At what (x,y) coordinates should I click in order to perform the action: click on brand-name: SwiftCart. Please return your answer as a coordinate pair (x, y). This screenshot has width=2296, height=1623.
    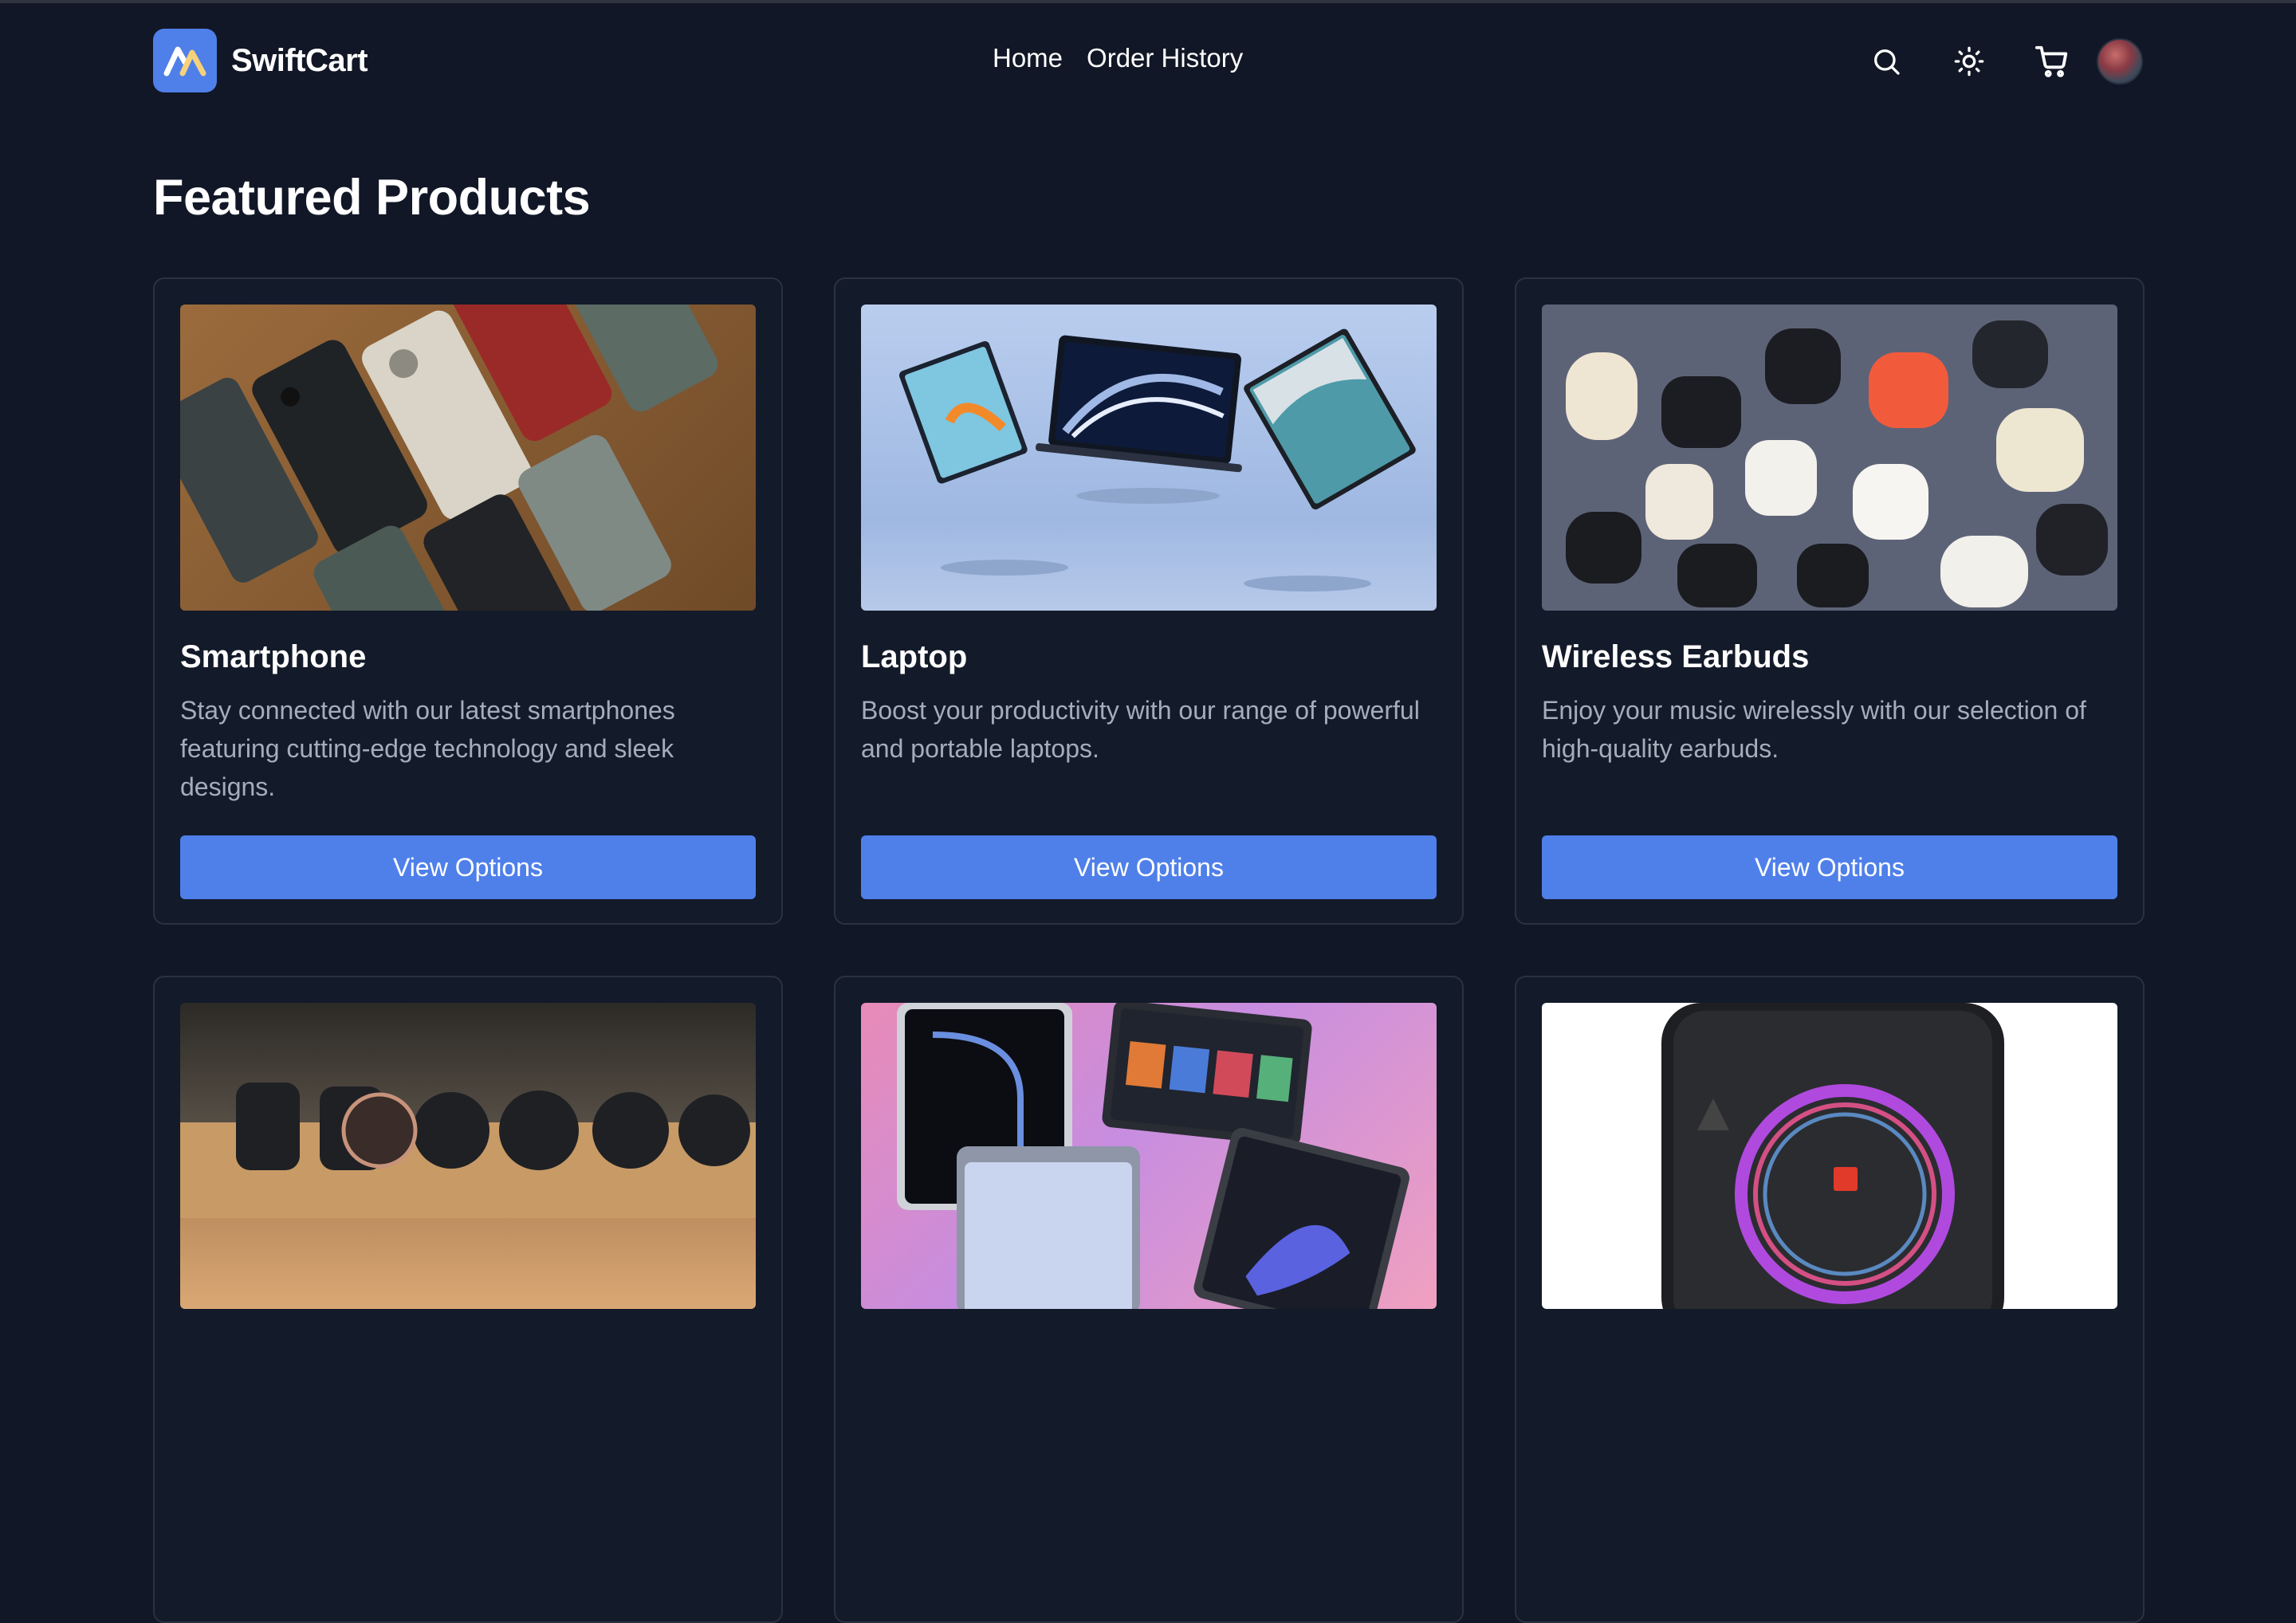
    Looking at the image, I should click on (299, 60).